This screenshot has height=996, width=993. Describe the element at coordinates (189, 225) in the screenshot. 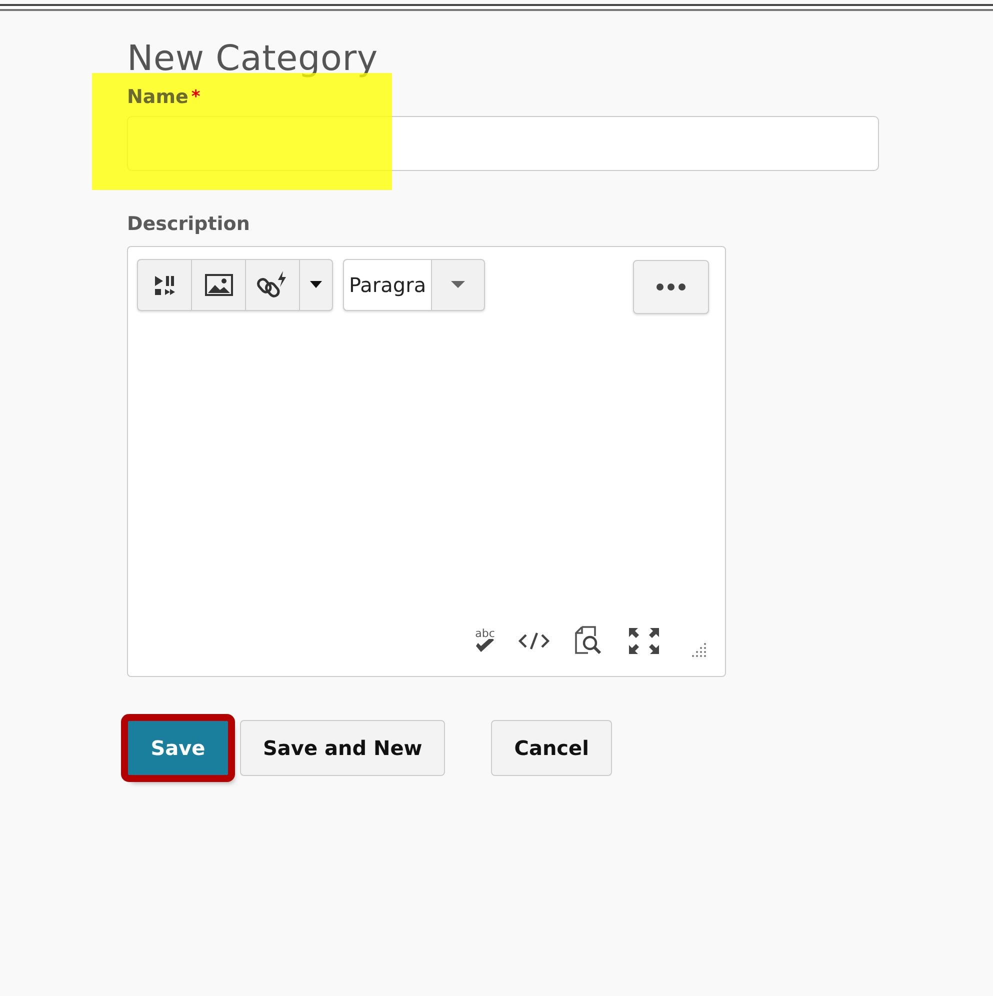

I see `field-label: Description` at that location.